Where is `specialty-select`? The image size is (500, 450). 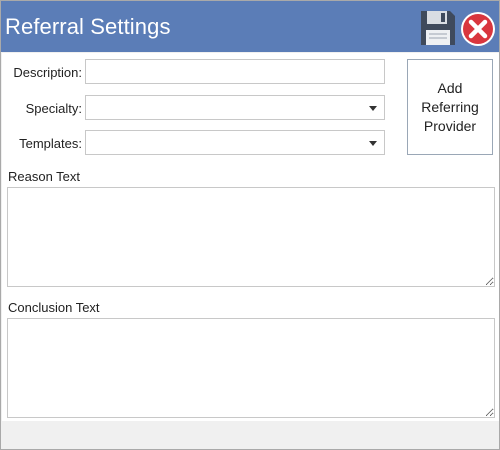
specialty-select is located at coordinates (235, 107).